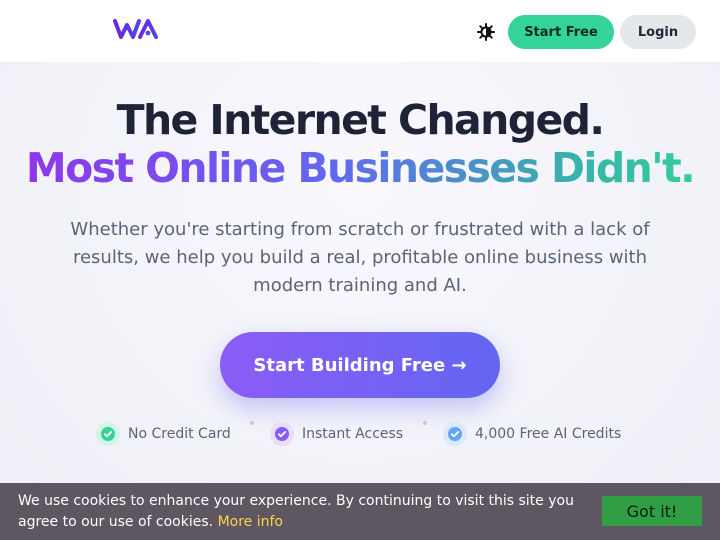 This screenshot has width=720, height=540. What do you see at coordinates (561, 32) in the screenshot?
I see `start-free-button: Start Free` at bounding box center [561, 32].